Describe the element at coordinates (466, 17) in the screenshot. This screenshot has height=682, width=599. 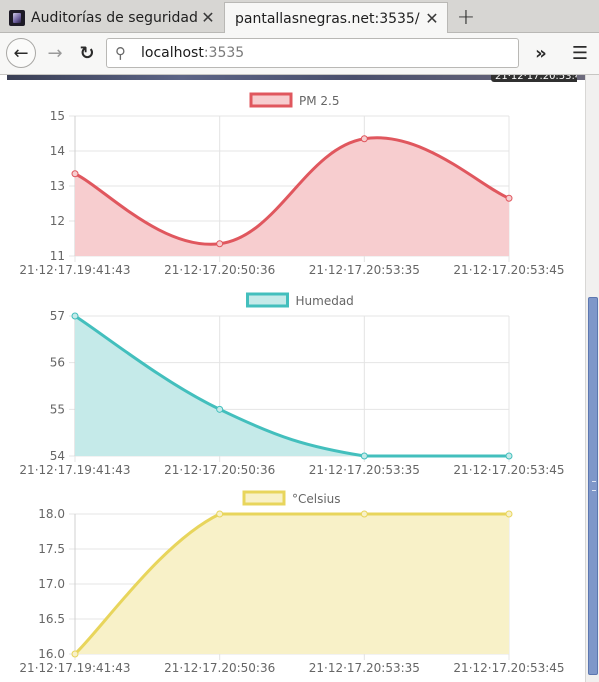
I see `new-tab-button: +` at that location.